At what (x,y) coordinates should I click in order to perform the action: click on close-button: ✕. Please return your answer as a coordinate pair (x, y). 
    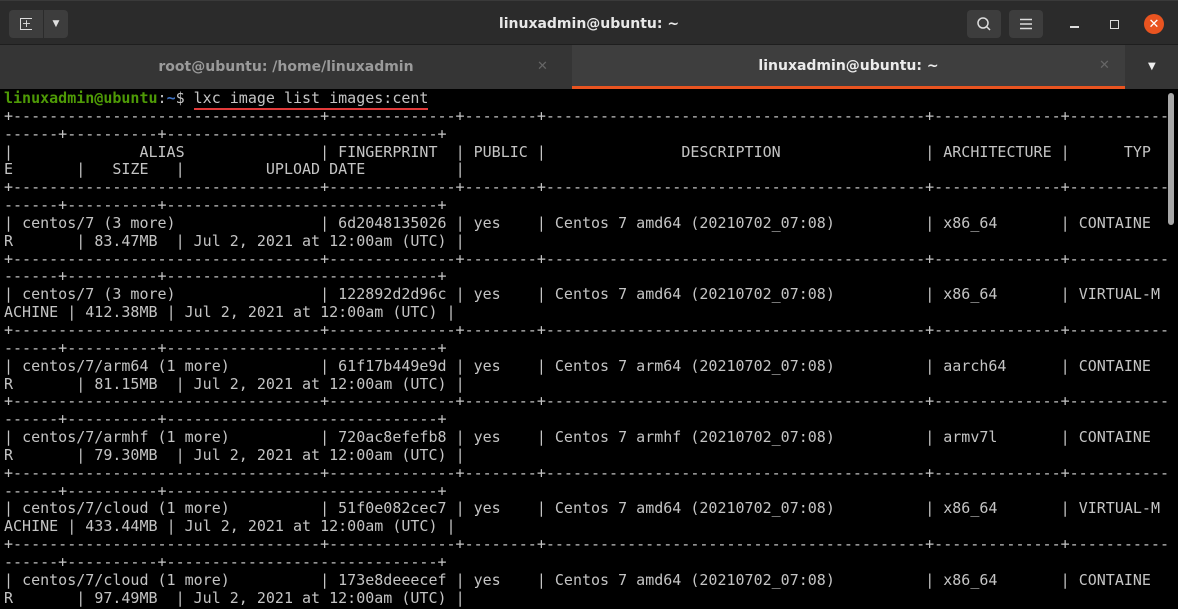
    Looking at the image, I should click on (1154, 24).